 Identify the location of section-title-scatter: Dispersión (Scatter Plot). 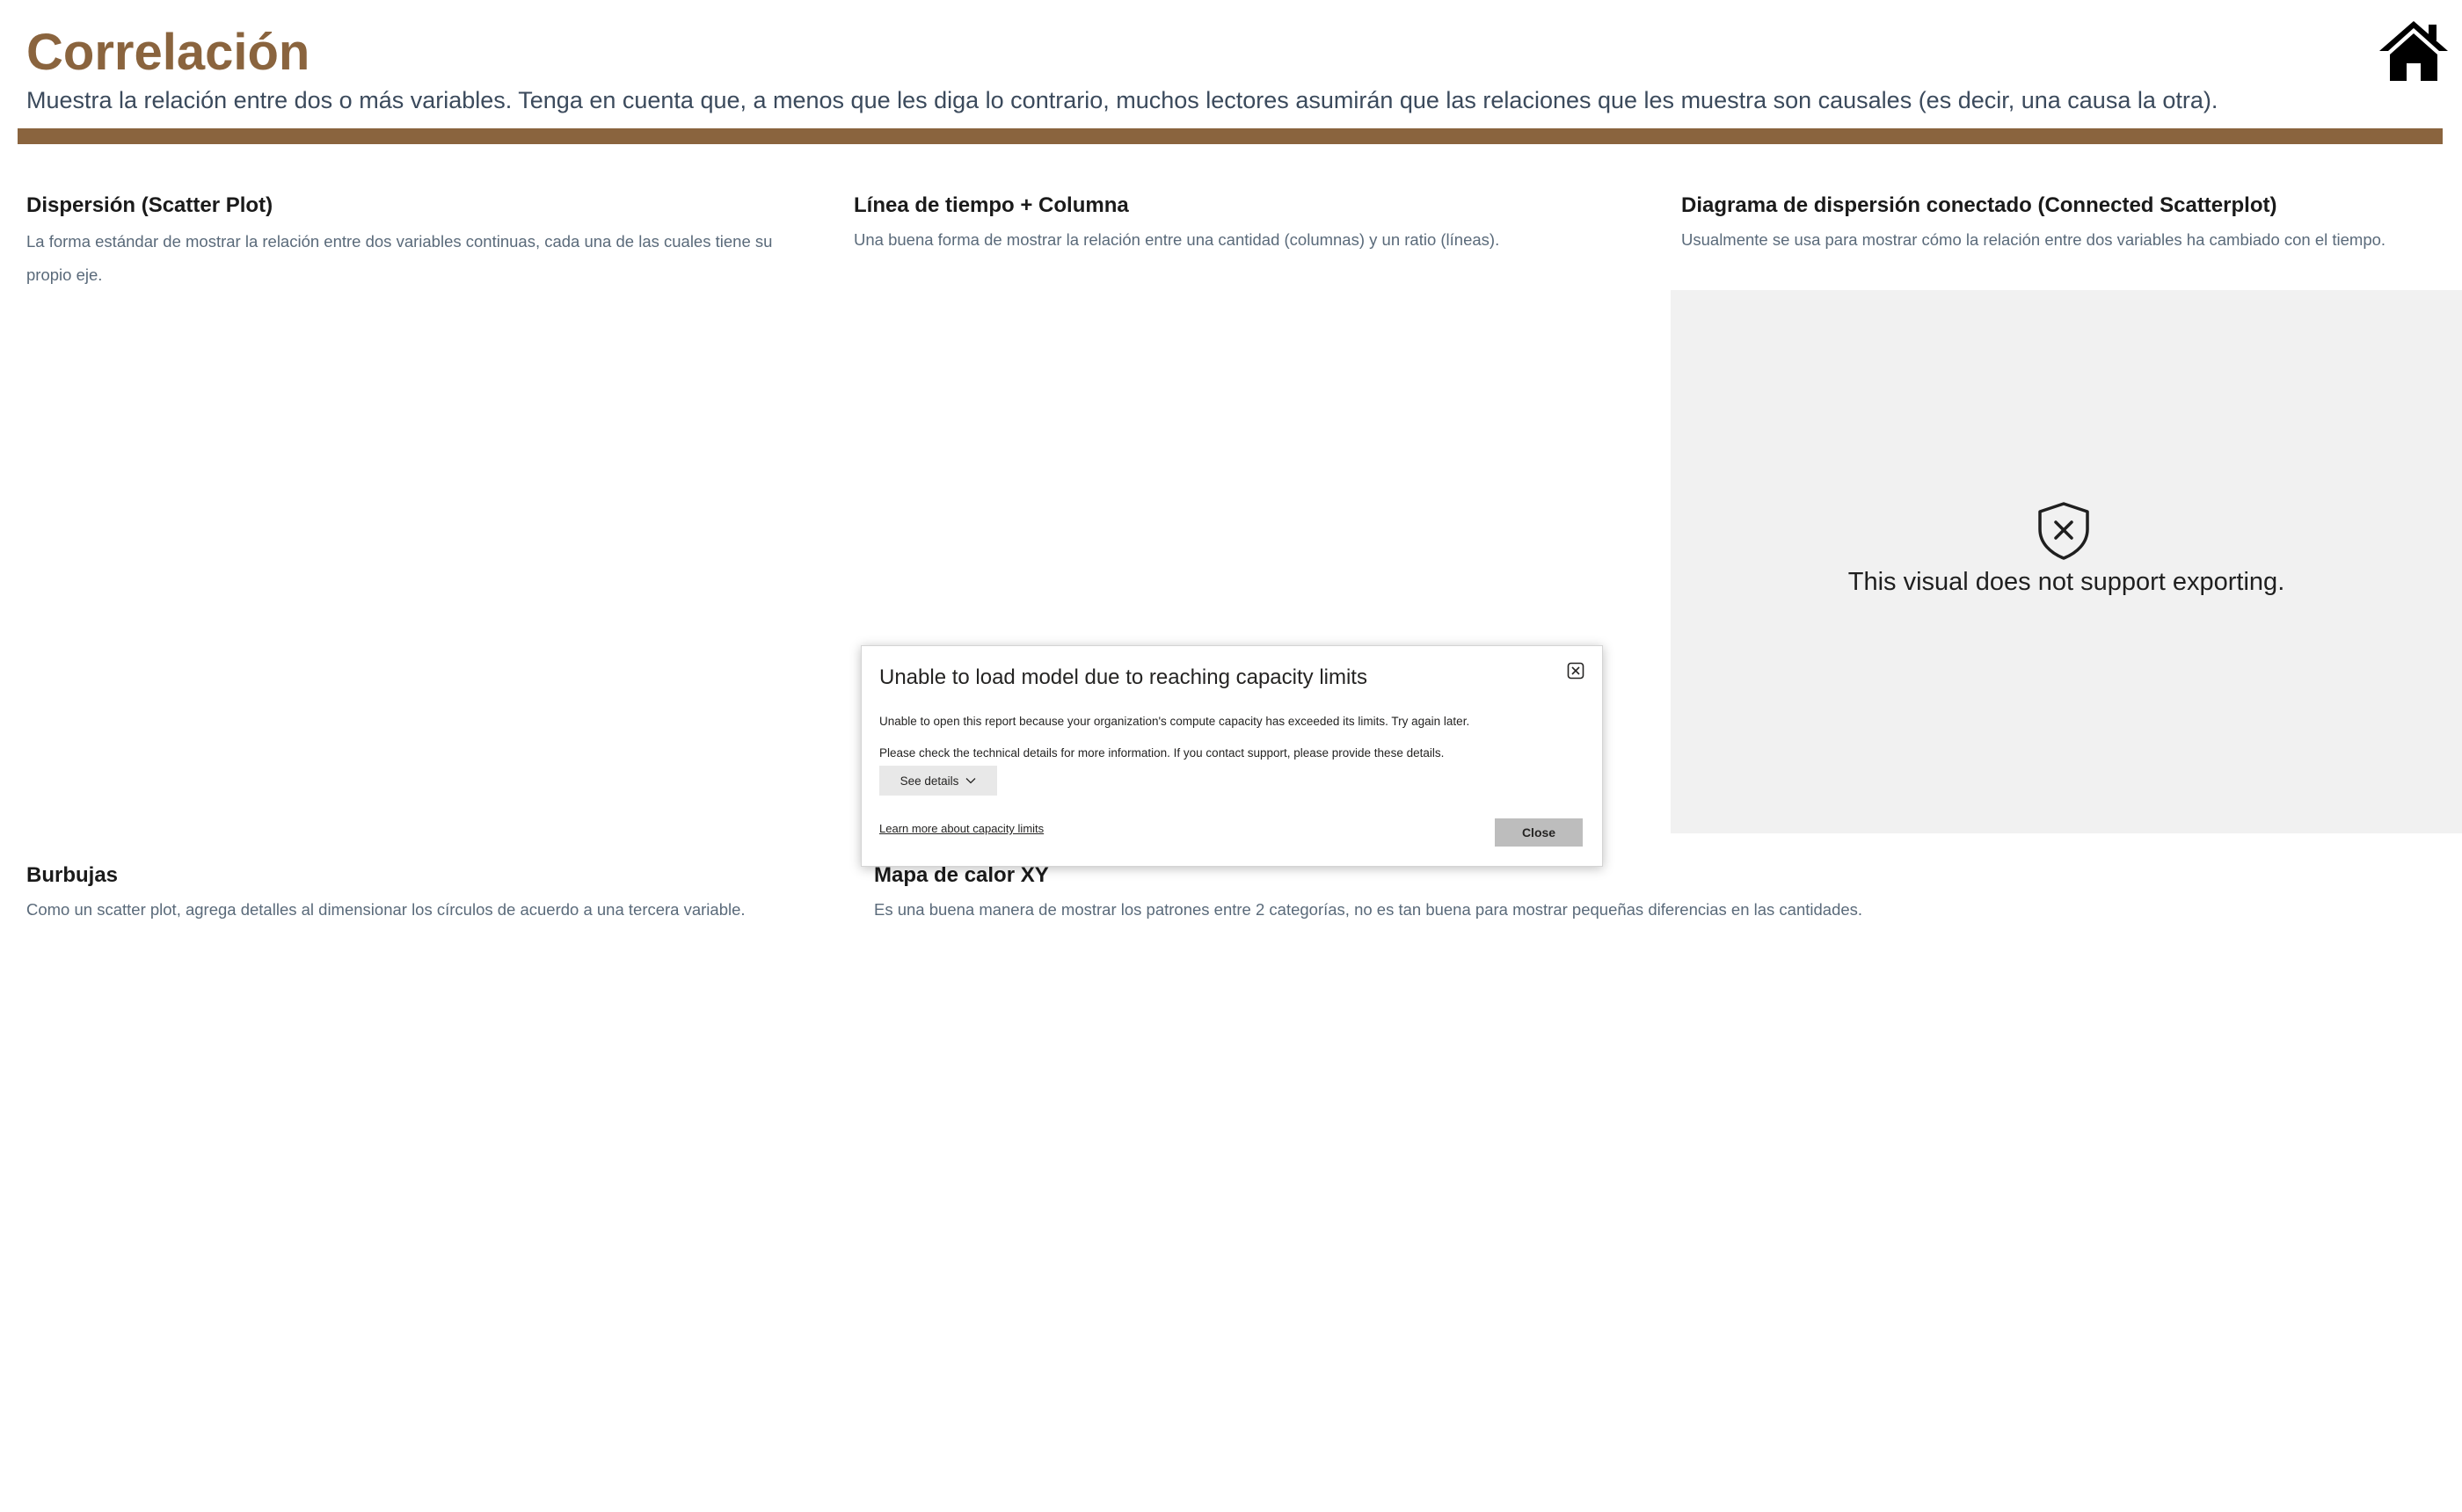
(149, 205).